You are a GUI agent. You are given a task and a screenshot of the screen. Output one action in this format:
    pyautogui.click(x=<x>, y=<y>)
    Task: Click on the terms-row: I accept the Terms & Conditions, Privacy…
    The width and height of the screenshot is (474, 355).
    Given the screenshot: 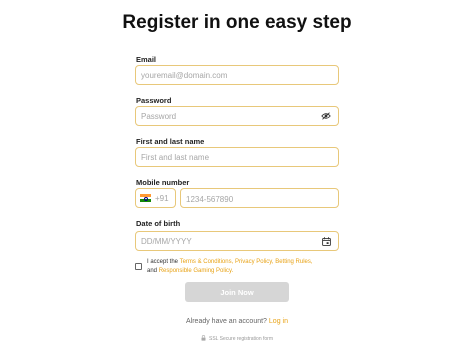 What is the action you would take?
    pyautogui.click(x=240, y=267)
    